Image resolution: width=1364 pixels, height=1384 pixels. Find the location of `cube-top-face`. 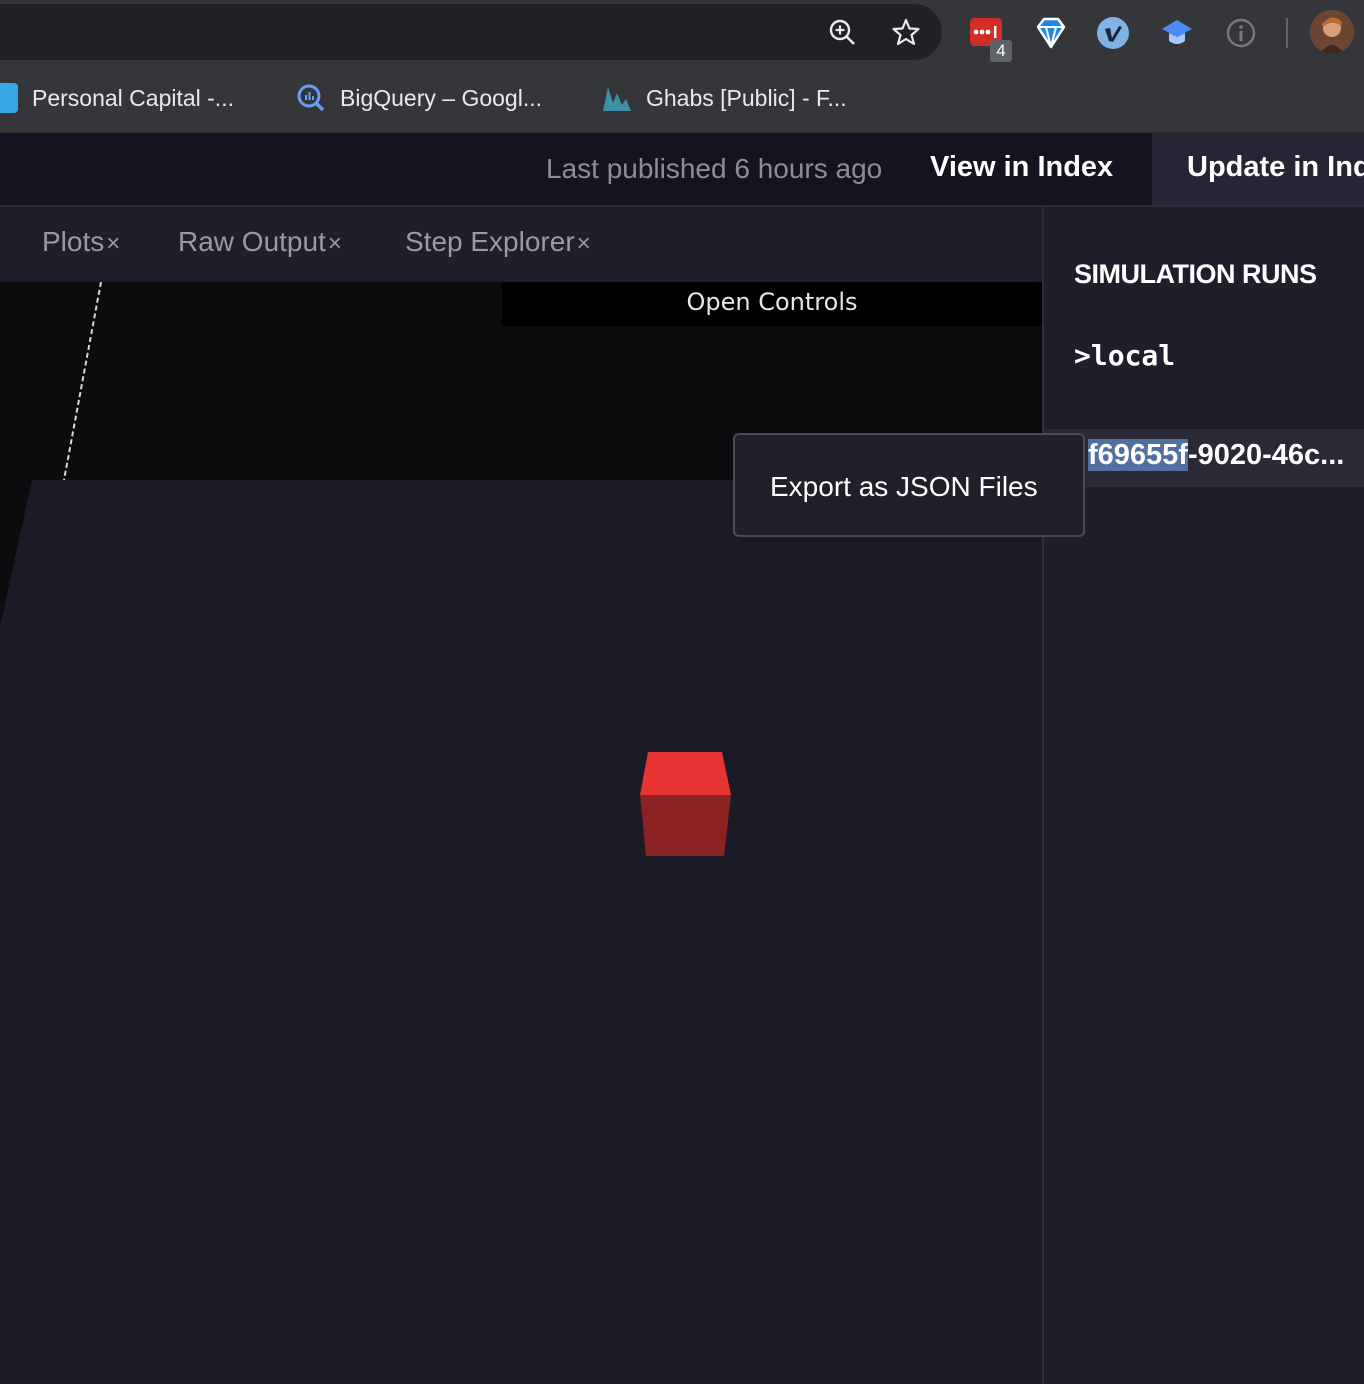

cube-top-face is located at coordinates (685, 773).